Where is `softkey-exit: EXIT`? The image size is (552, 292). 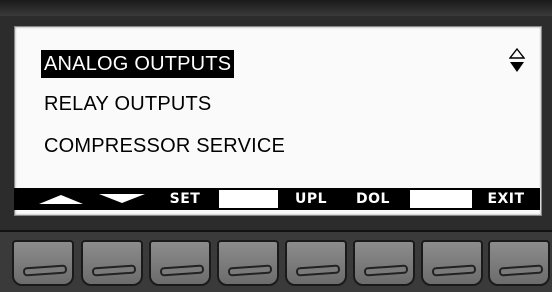 softkey-exit: EXIT is located at coordinates (506, 199).